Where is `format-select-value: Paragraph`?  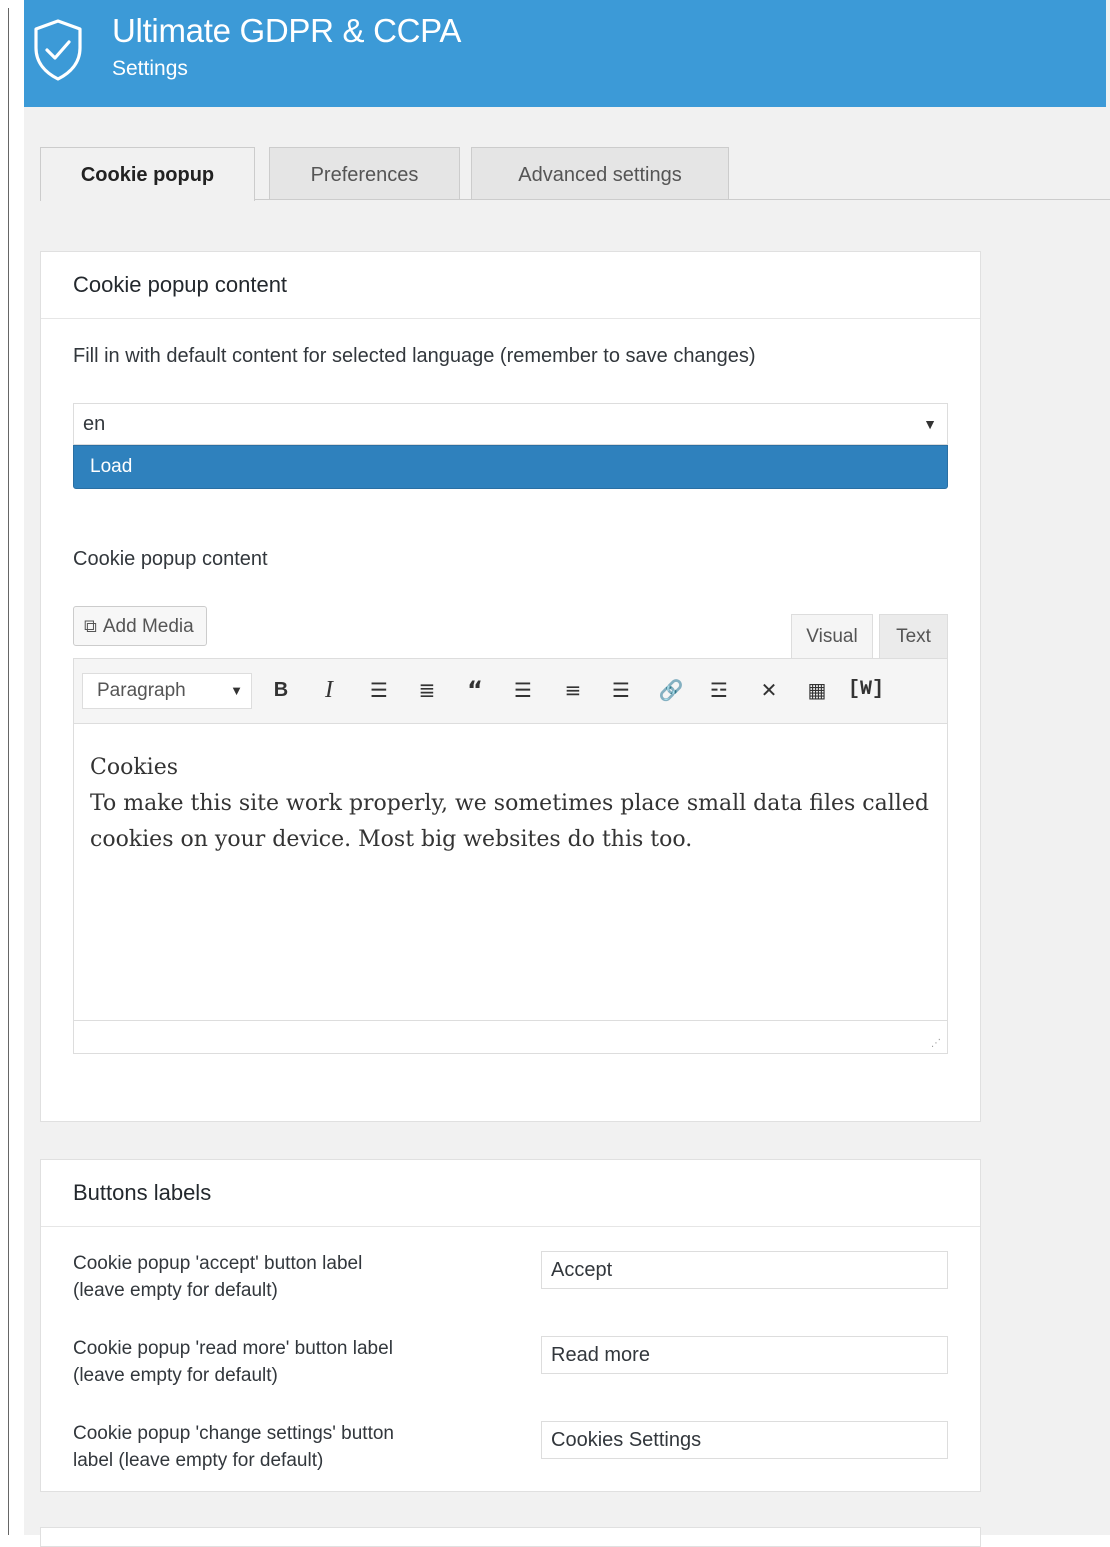 format-select-value: Paragraph is located at coordinates (141, 690).